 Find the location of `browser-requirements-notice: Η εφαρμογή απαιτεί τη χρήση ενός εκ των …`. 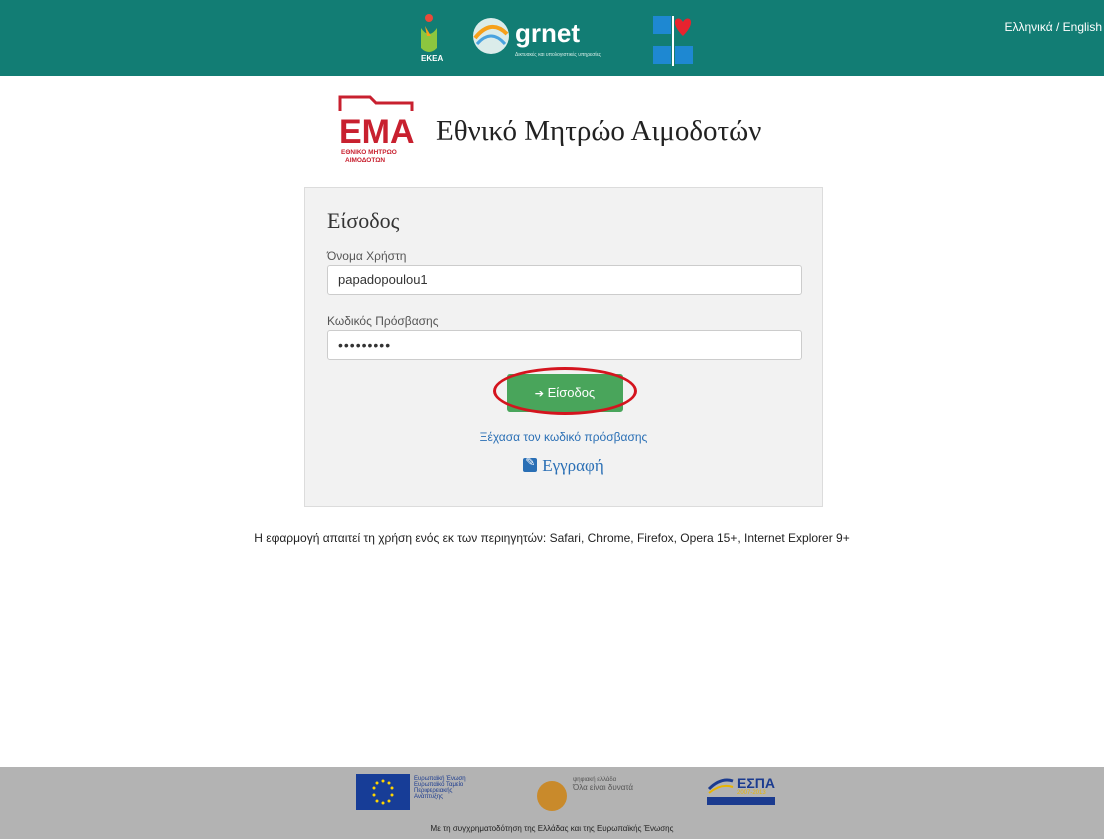

browser-requirements-notice: Η εφαρμογή απαιτεί τη χρήση ενός εκ των … is located at coordinates (552, 538).